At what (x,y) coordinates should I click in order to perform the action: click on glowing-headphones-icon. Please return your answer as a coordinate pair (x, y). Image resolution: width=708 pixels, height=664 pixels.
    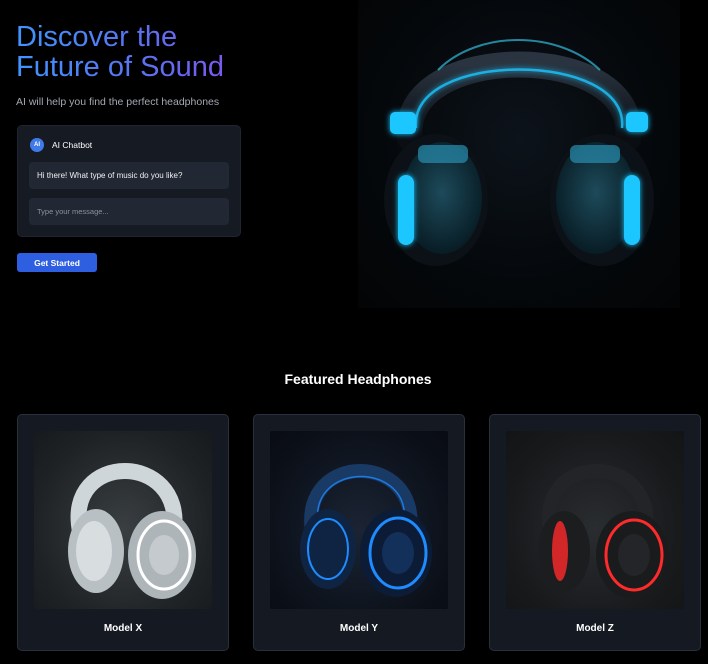
    Looking at the image, I should click on (519, 152).